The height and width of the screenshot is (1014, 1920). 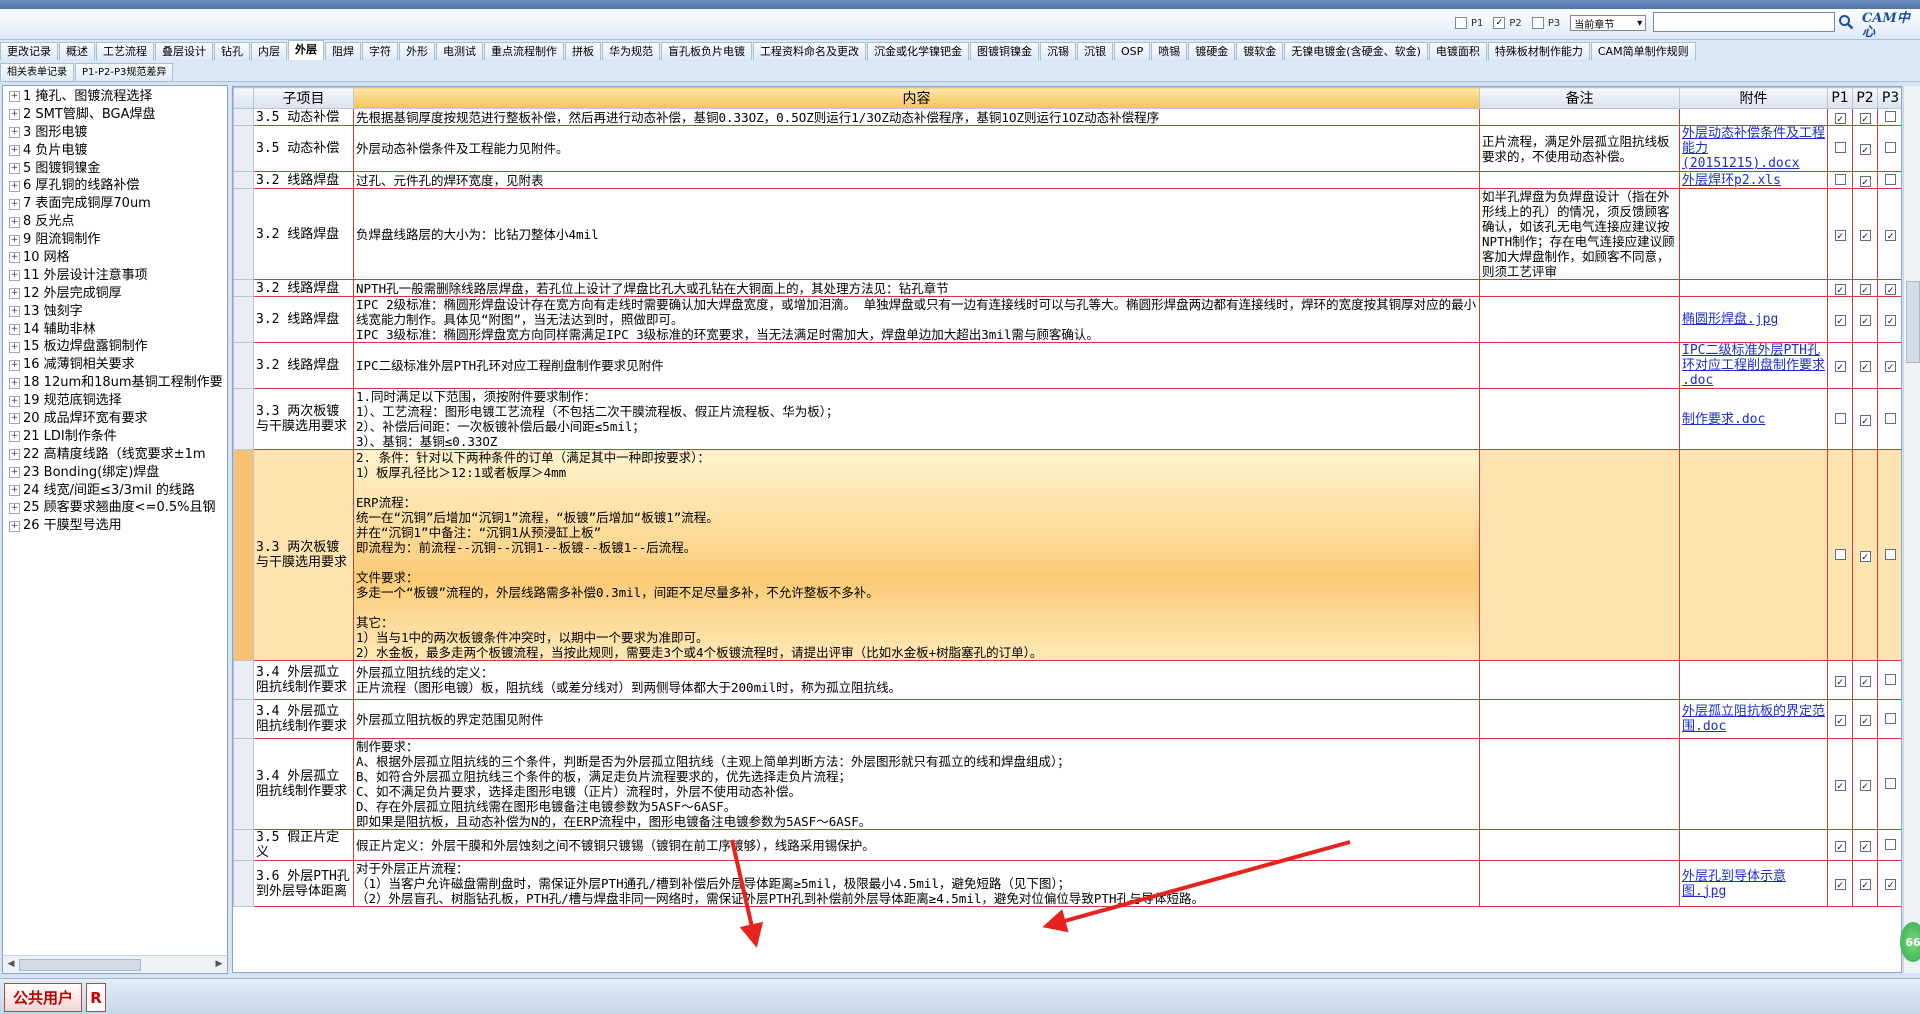 I want to click on tab-14: 盲孔板负片电镀, so click(x=706, y=51).